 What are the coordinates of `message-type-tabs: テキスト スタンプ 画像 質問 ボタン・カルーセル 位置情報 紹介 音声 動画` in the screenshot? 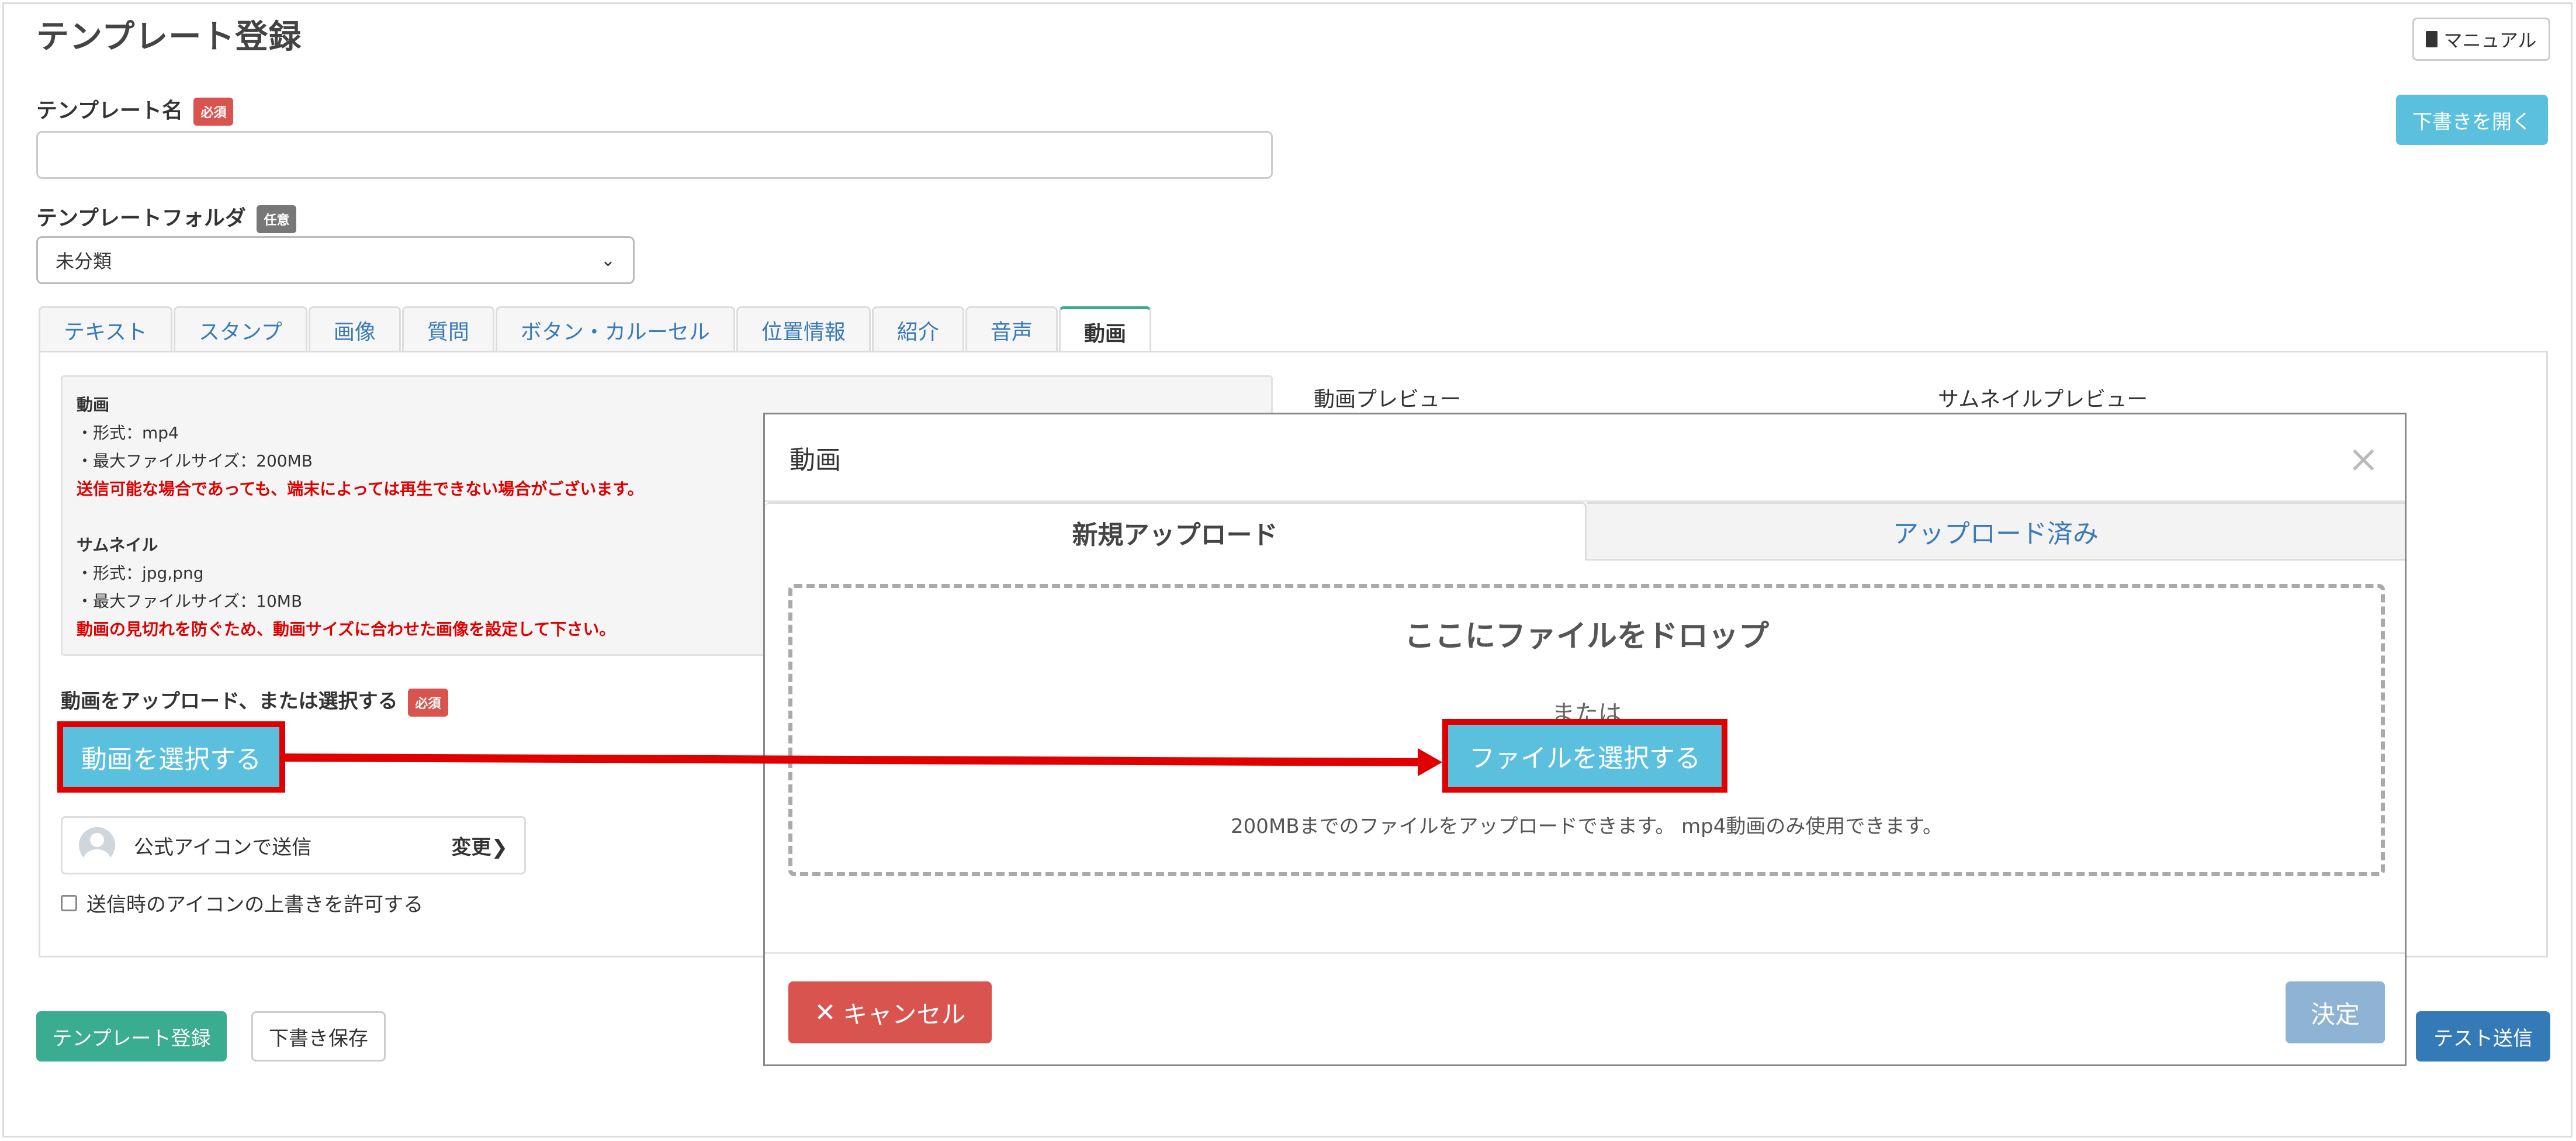 It's located at (595, 330).